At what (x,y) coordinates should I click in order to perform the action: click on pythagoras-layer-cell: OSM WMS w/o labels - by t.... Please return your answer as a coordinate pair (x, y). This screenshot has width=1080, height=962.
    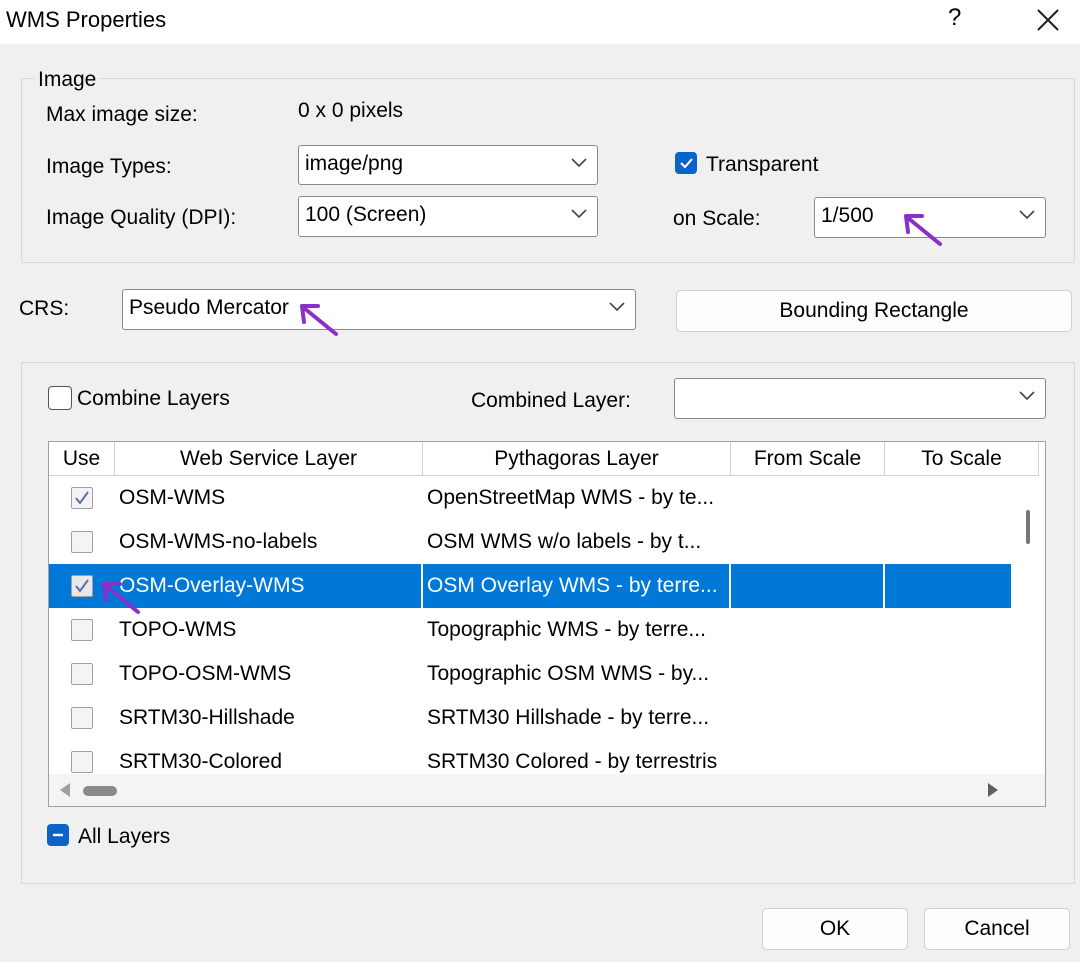
    Looking at the image, I should click on (564, 541).